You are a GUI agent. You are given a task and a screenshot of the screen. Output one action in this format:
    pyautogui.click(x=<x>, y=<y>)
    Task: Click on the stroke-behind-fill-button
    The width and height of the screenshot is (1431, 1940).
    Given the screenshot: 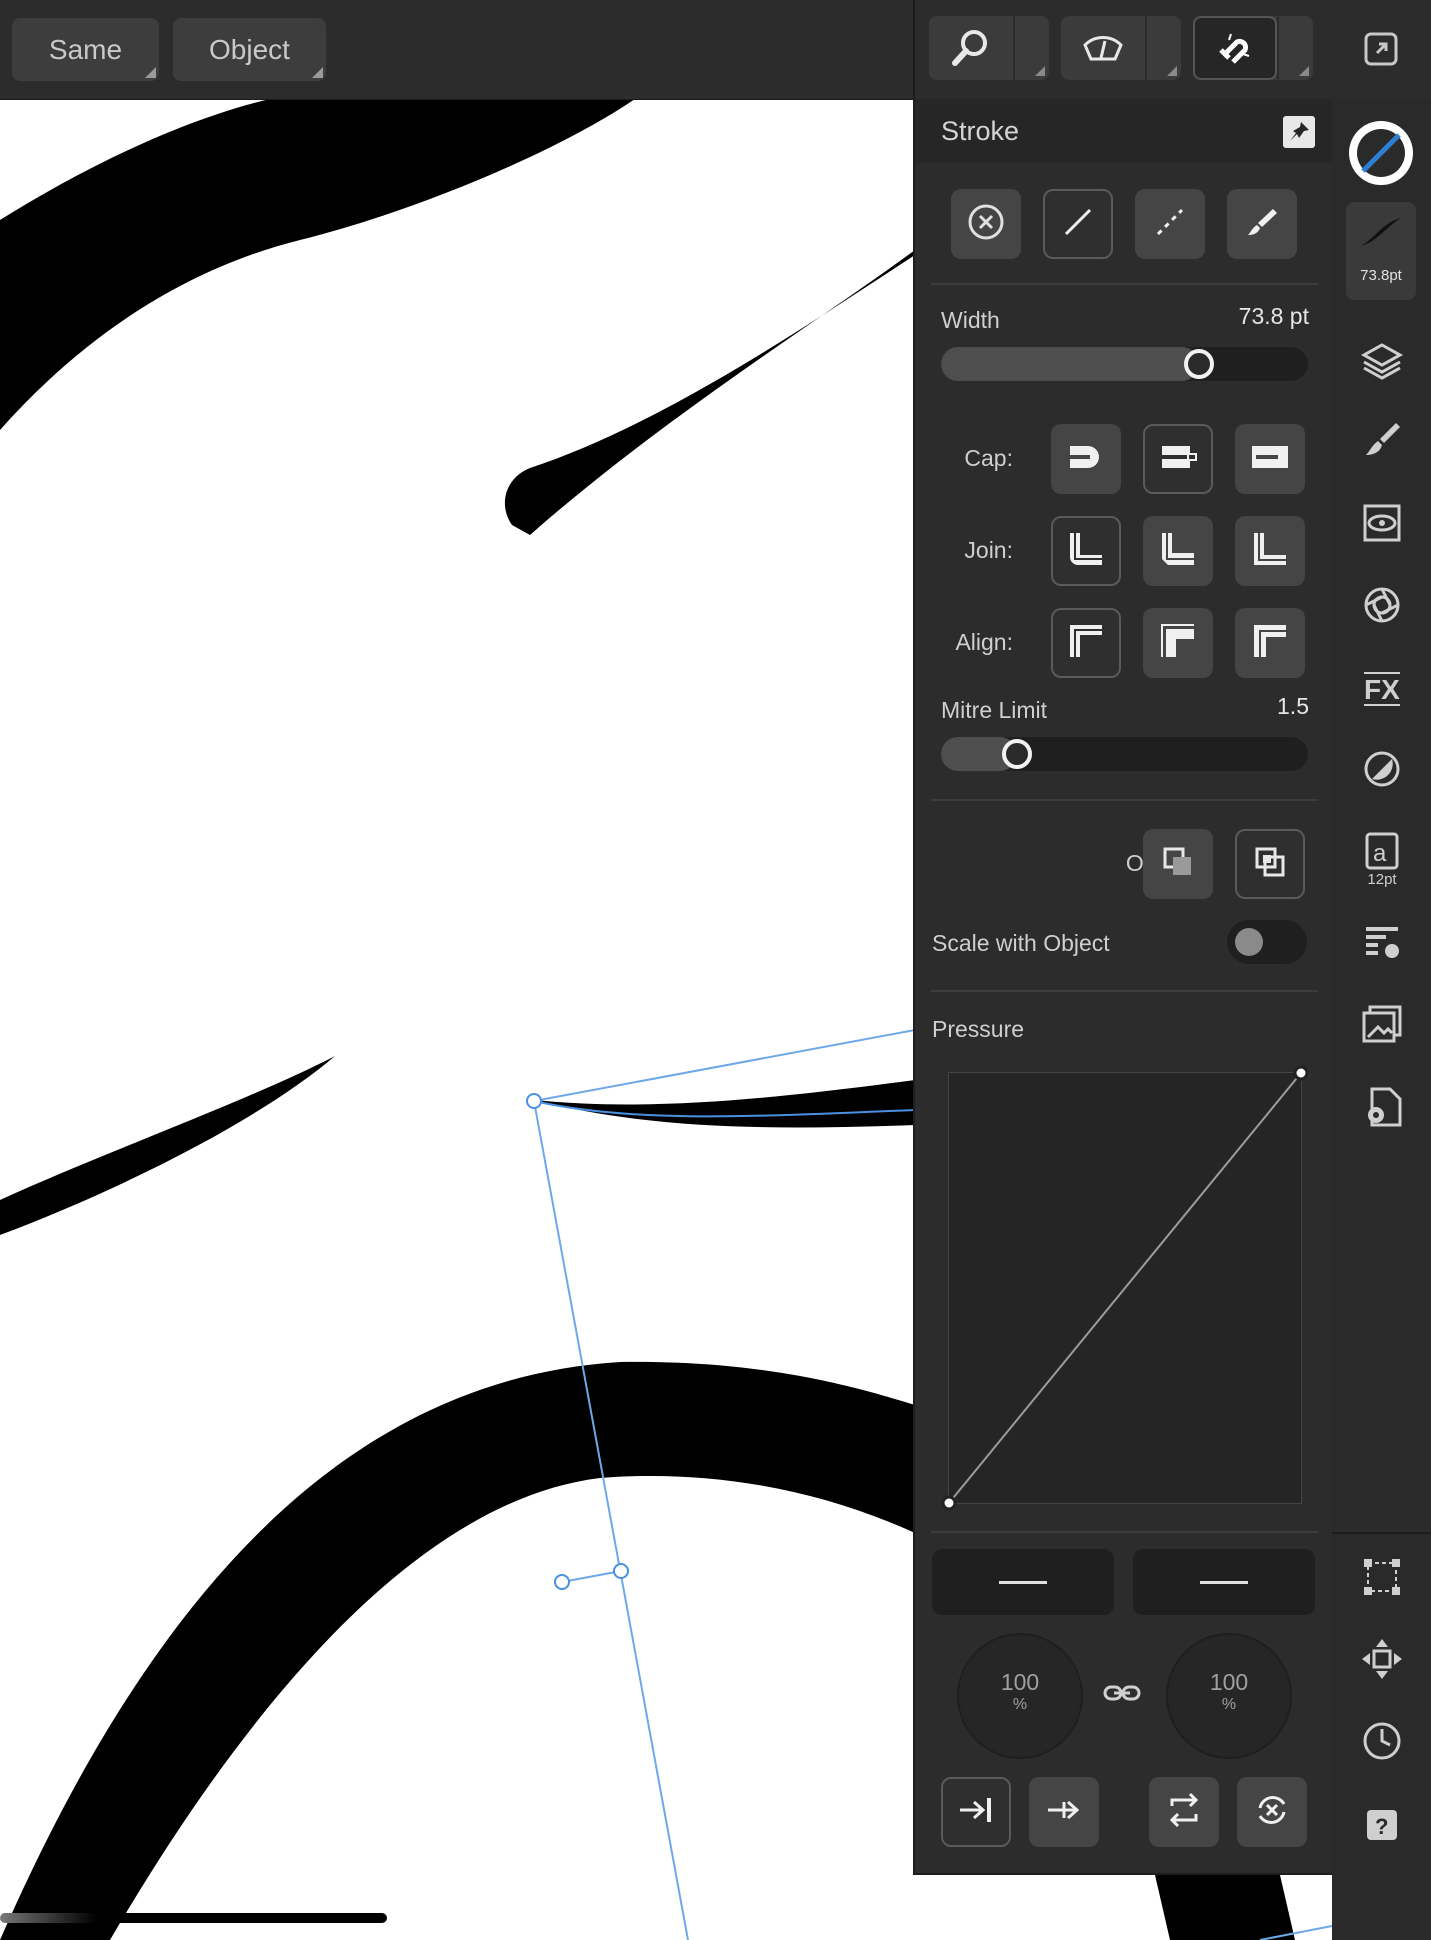 What is the action you would take?
    pyautogui.click(x=1178, y=864)
    